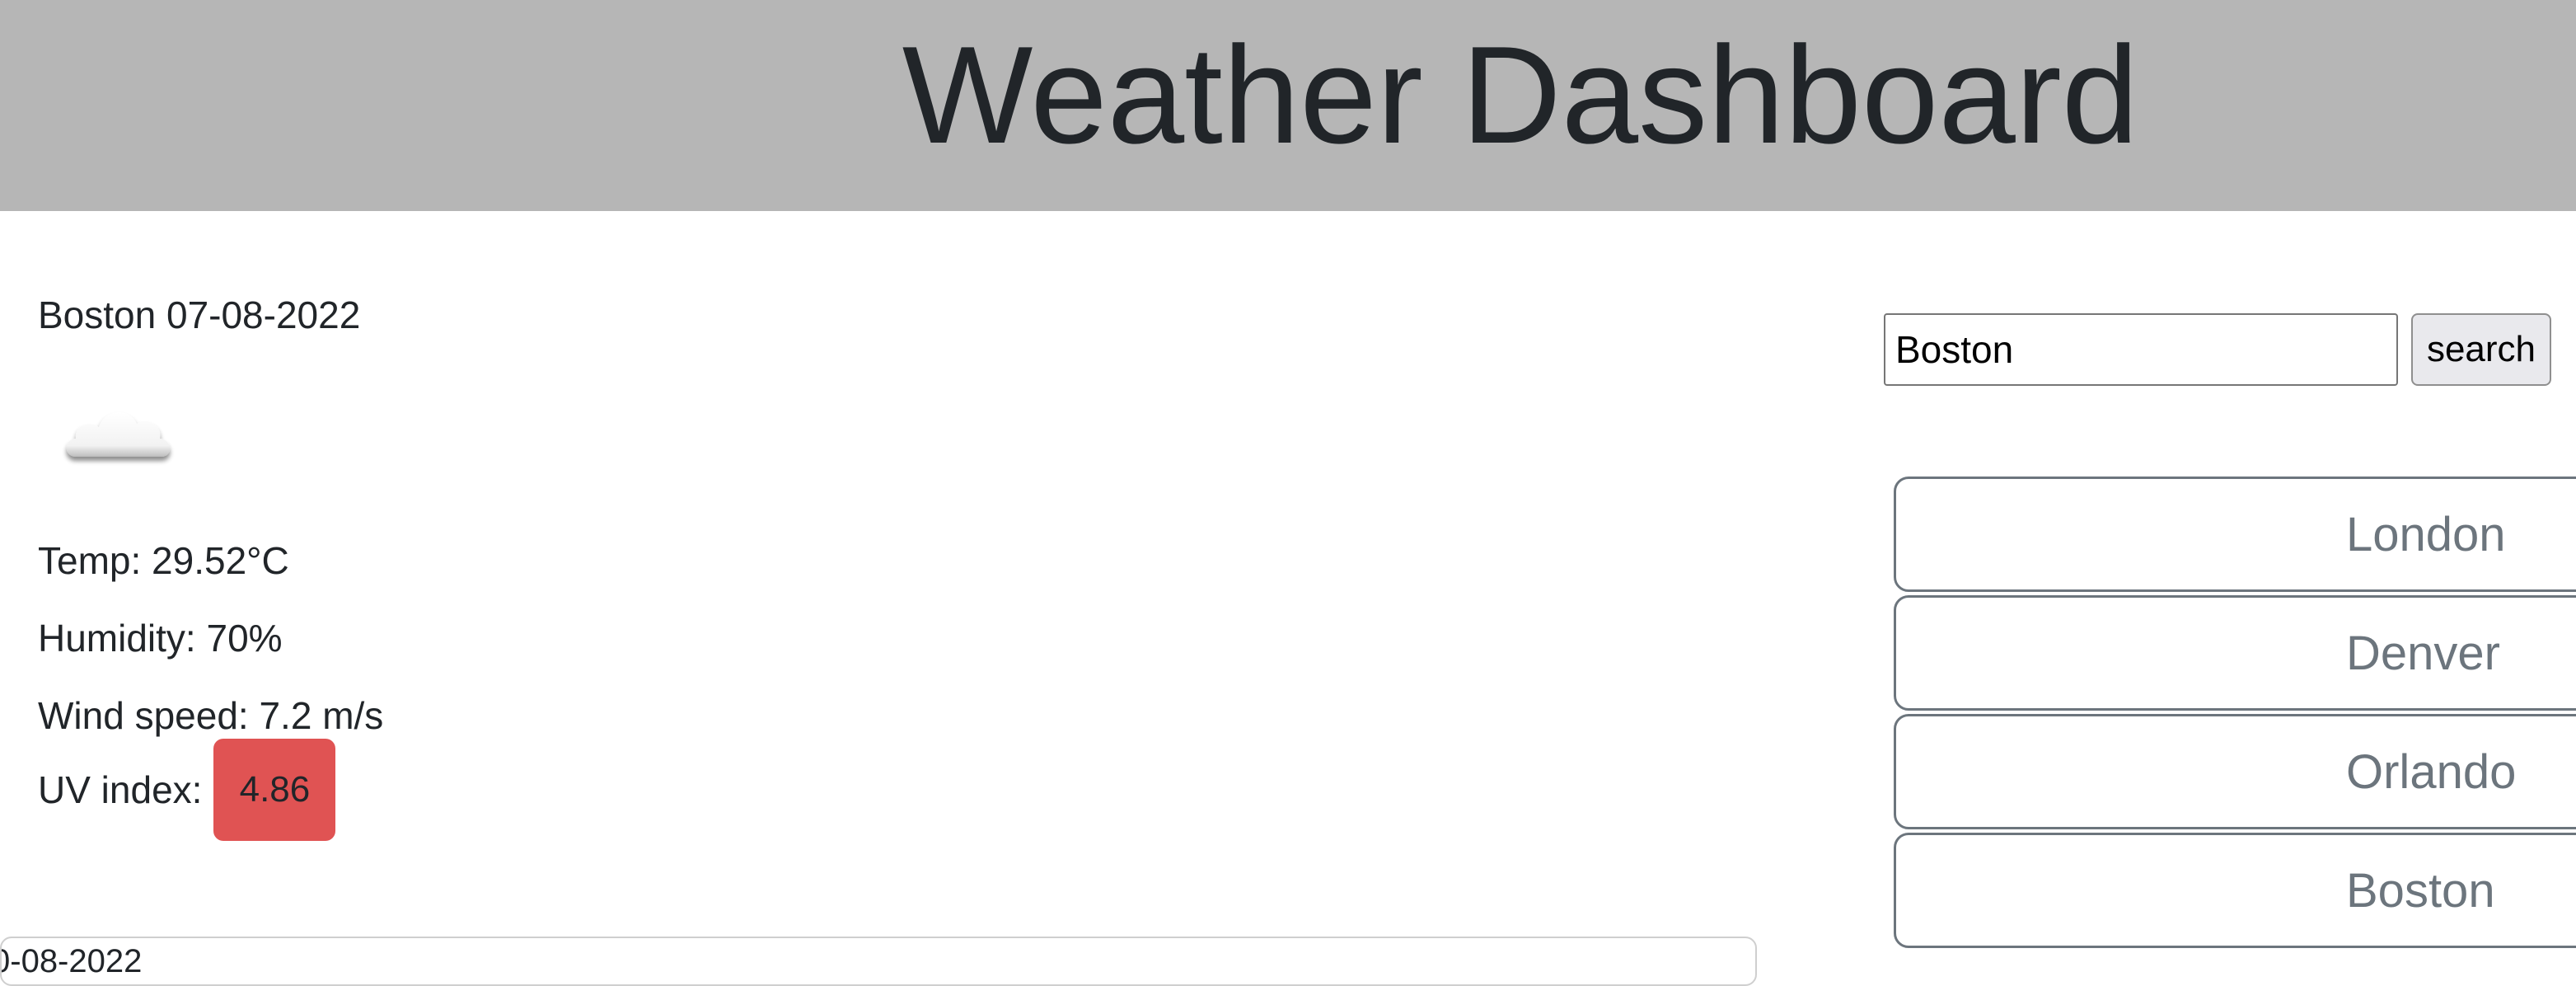 This screenshot has width=2576, height=986. What do you see at coordinates (160, 638) in the screenshot?
I see `humidity-text: Humidity: 70%` at bounding box center [160, 638].